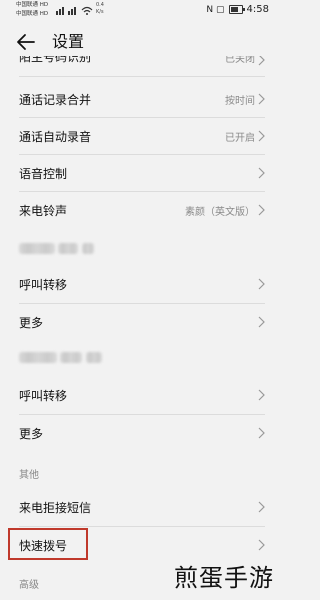 This screenshot has width=320, height=600. I want to click on row-call-forwarding-2: 呼叫转移, so click(138, 395).